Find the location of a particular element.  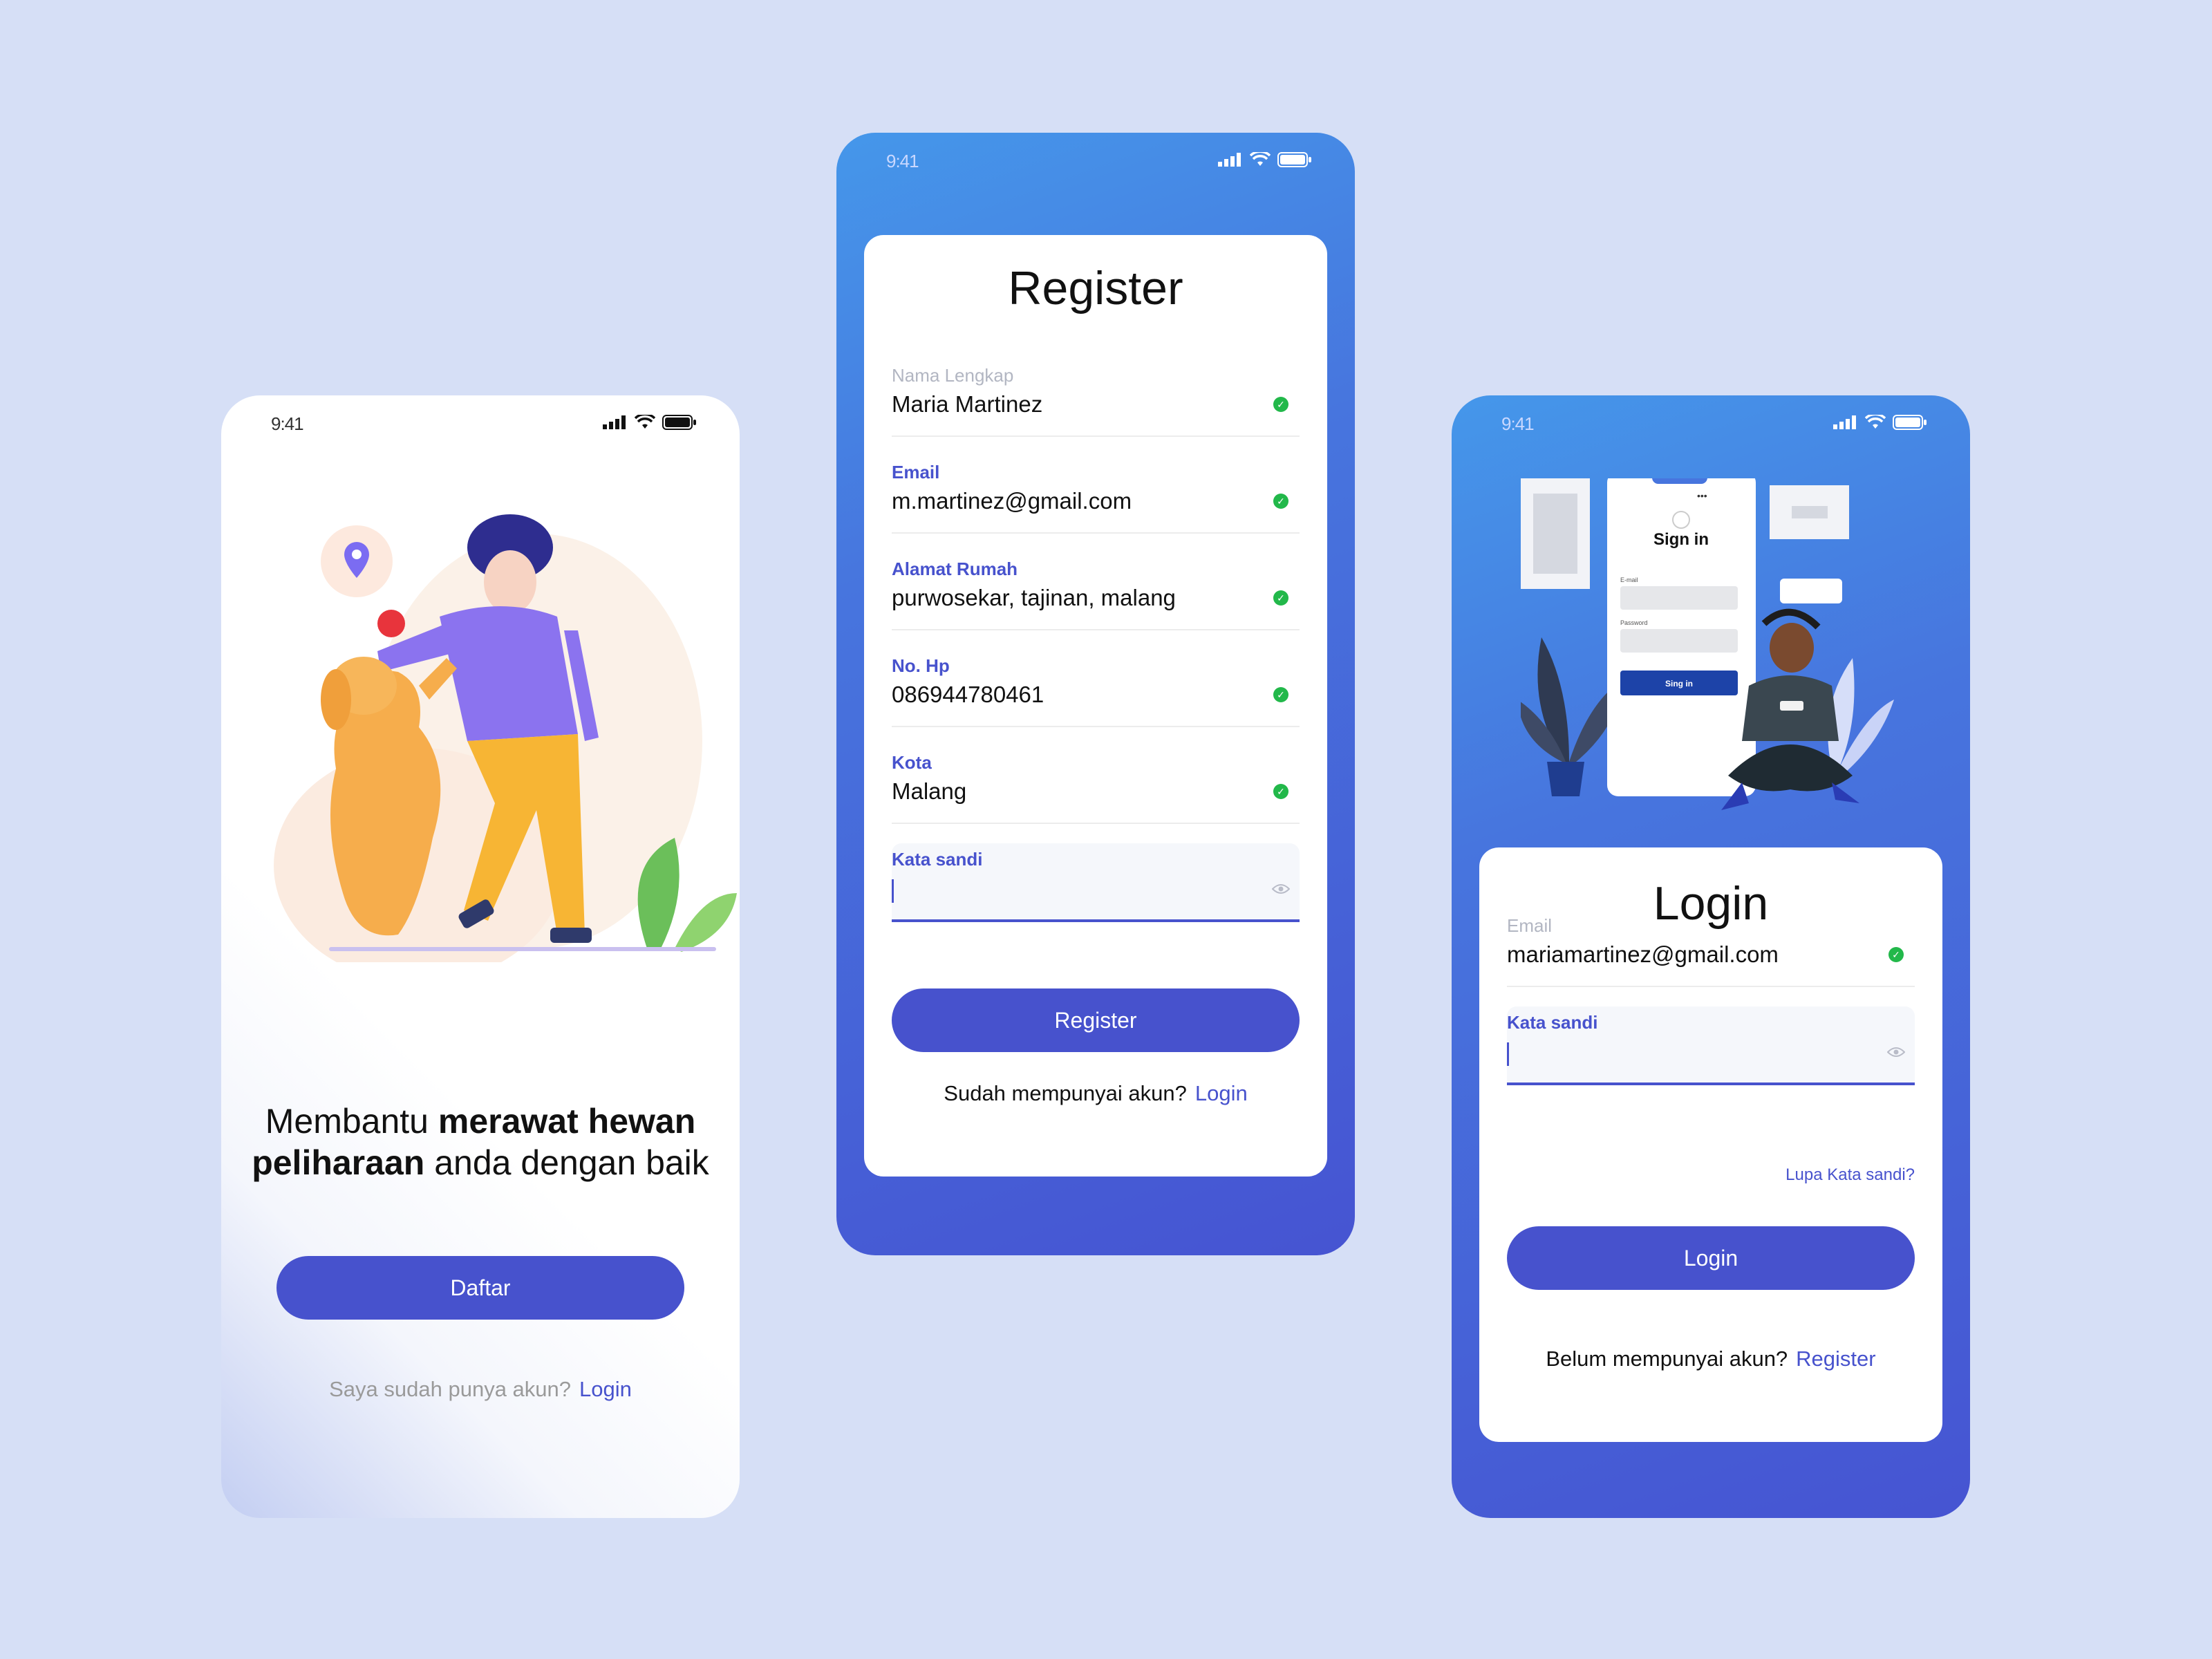

login-footer-text: Belum mempunyai akun? is located at coordinates (1667, 1359).